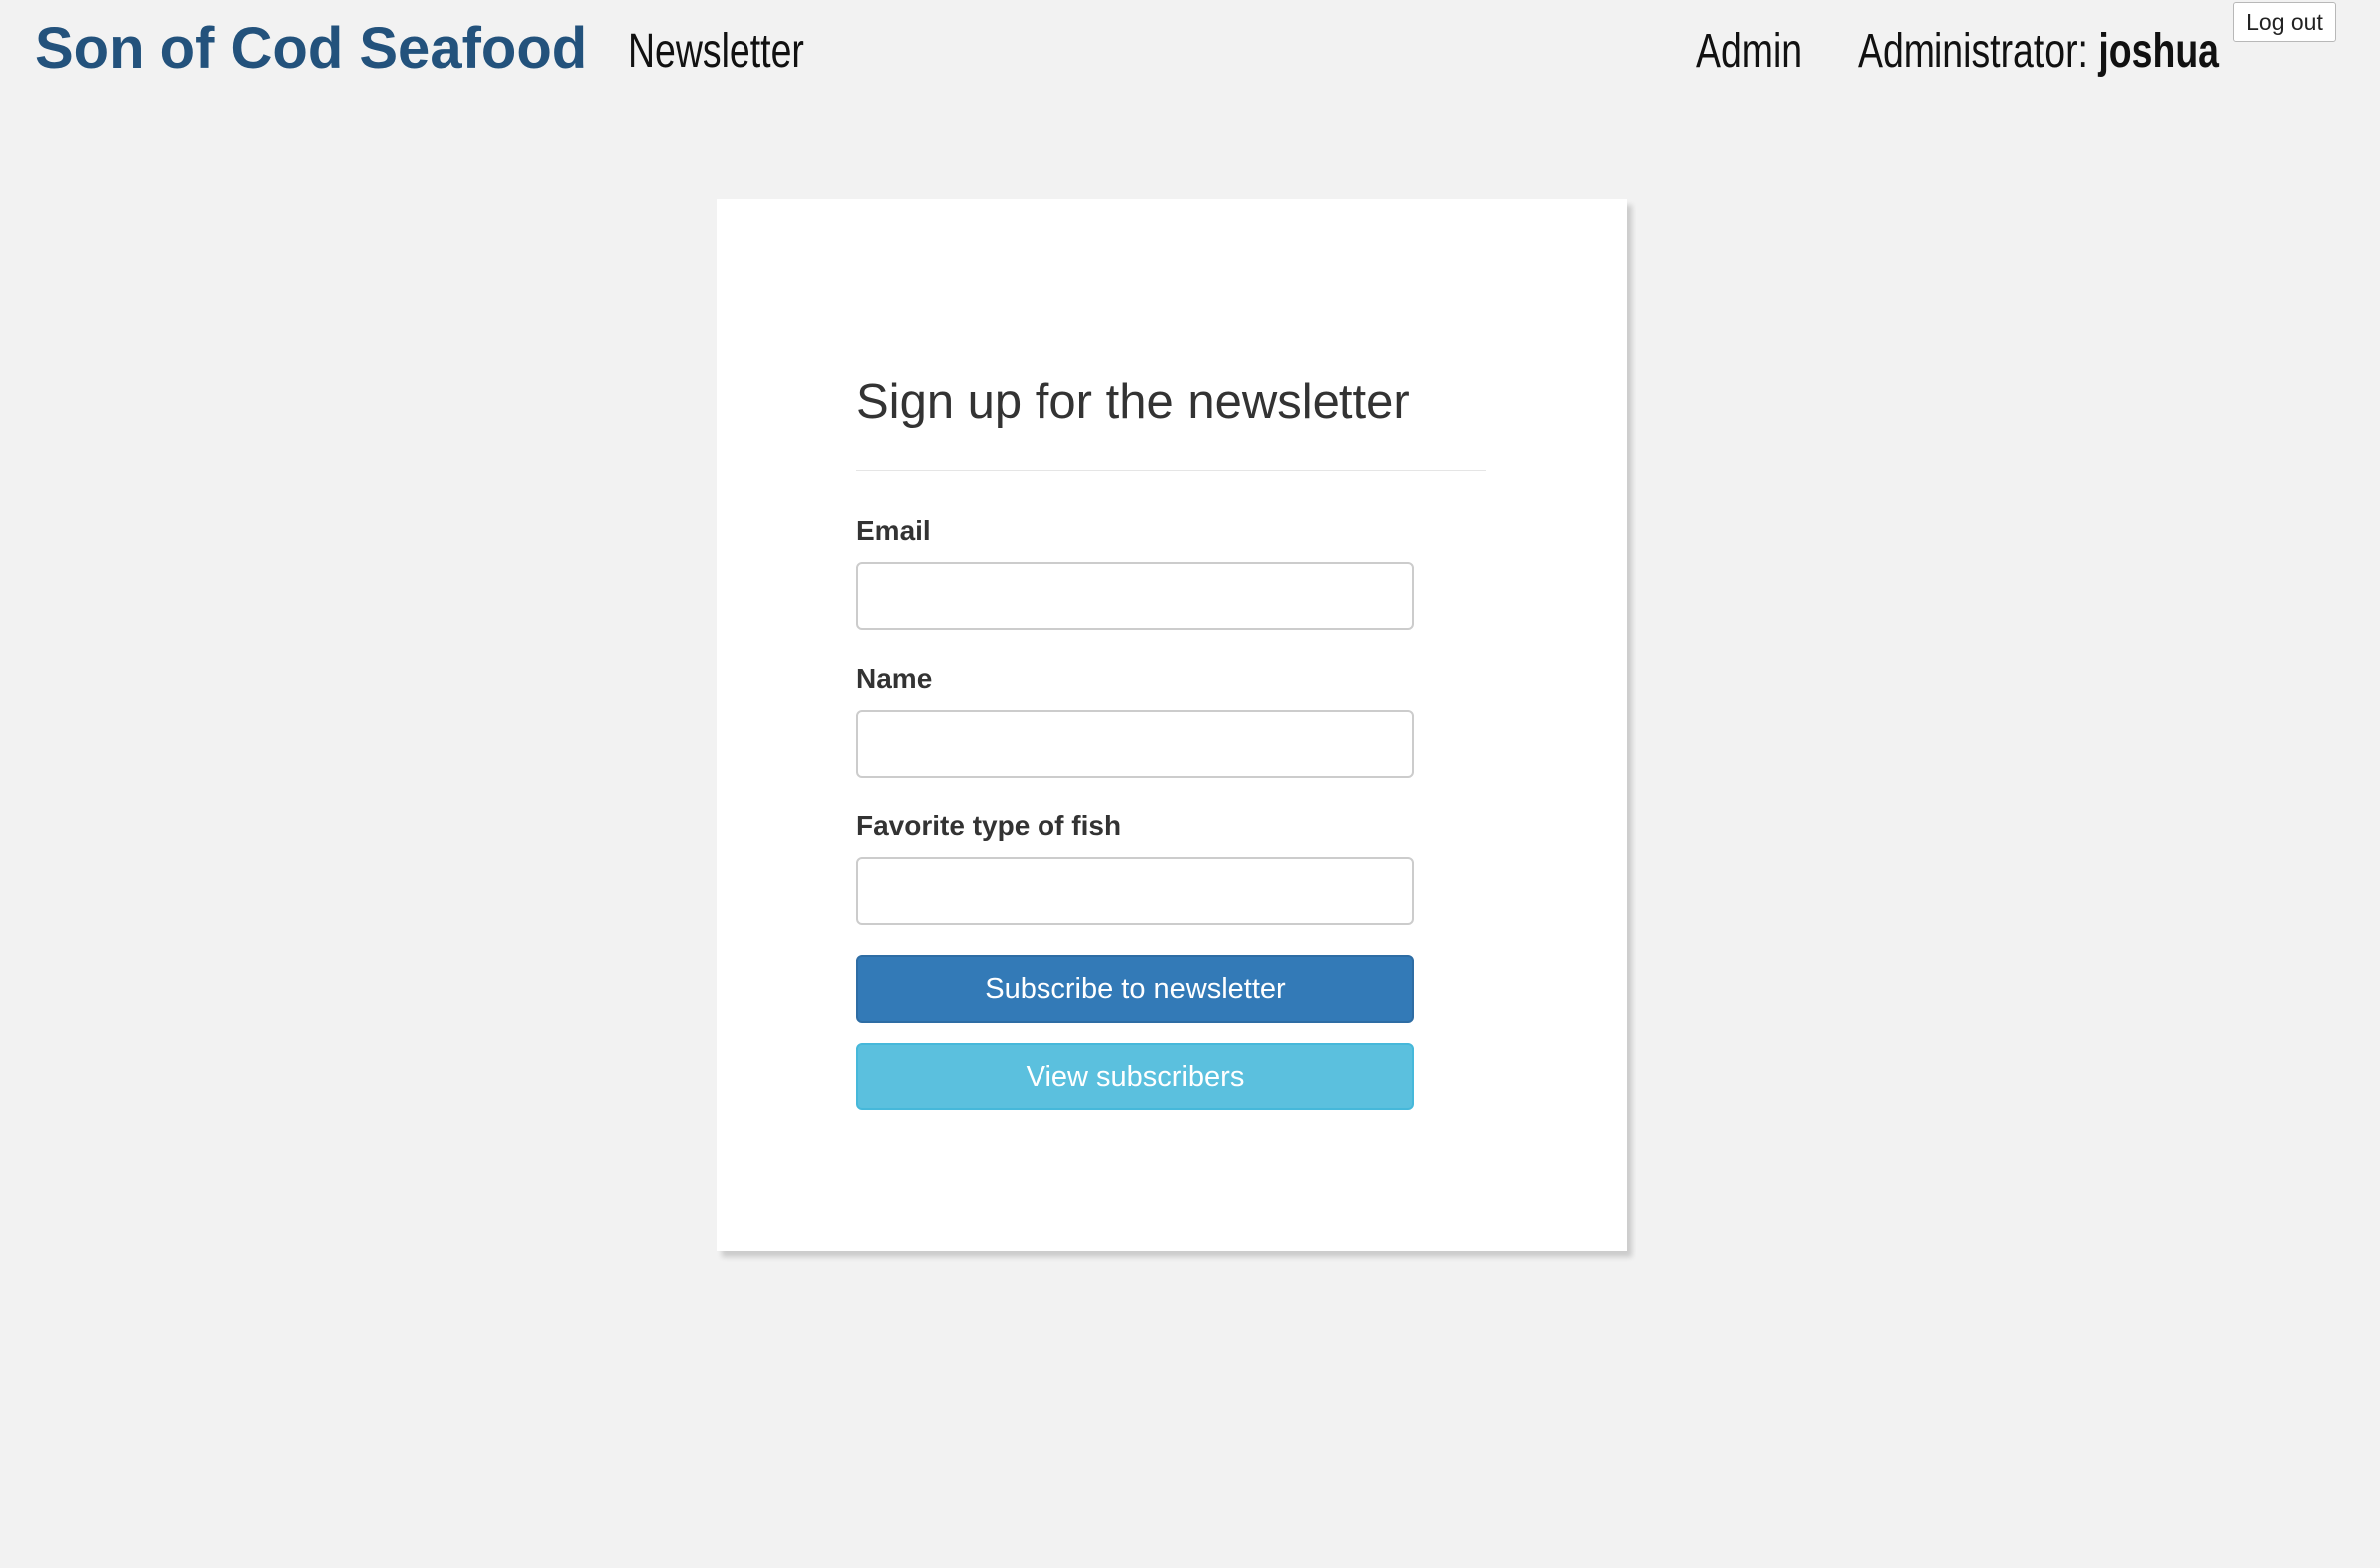 This screenshot has height=1568, width=2380. What do you see at coordinates (311, 49) in the screenshot?
I see `site-brand-link: Son of Cod Seafood` at bounding box center [311, 49].